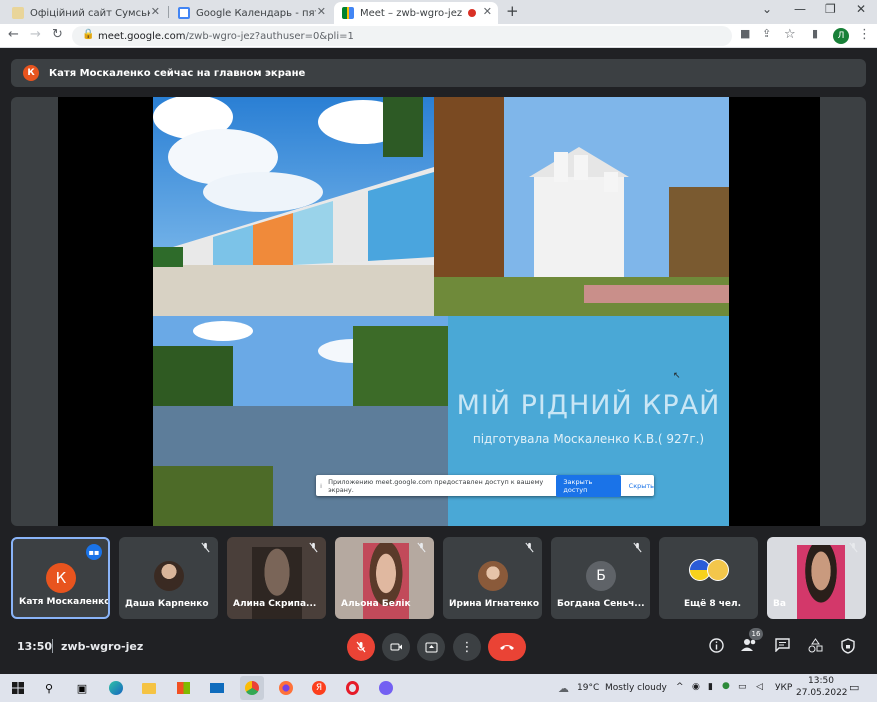  I want to click on clock-time: 13:50, so click(821, 681).